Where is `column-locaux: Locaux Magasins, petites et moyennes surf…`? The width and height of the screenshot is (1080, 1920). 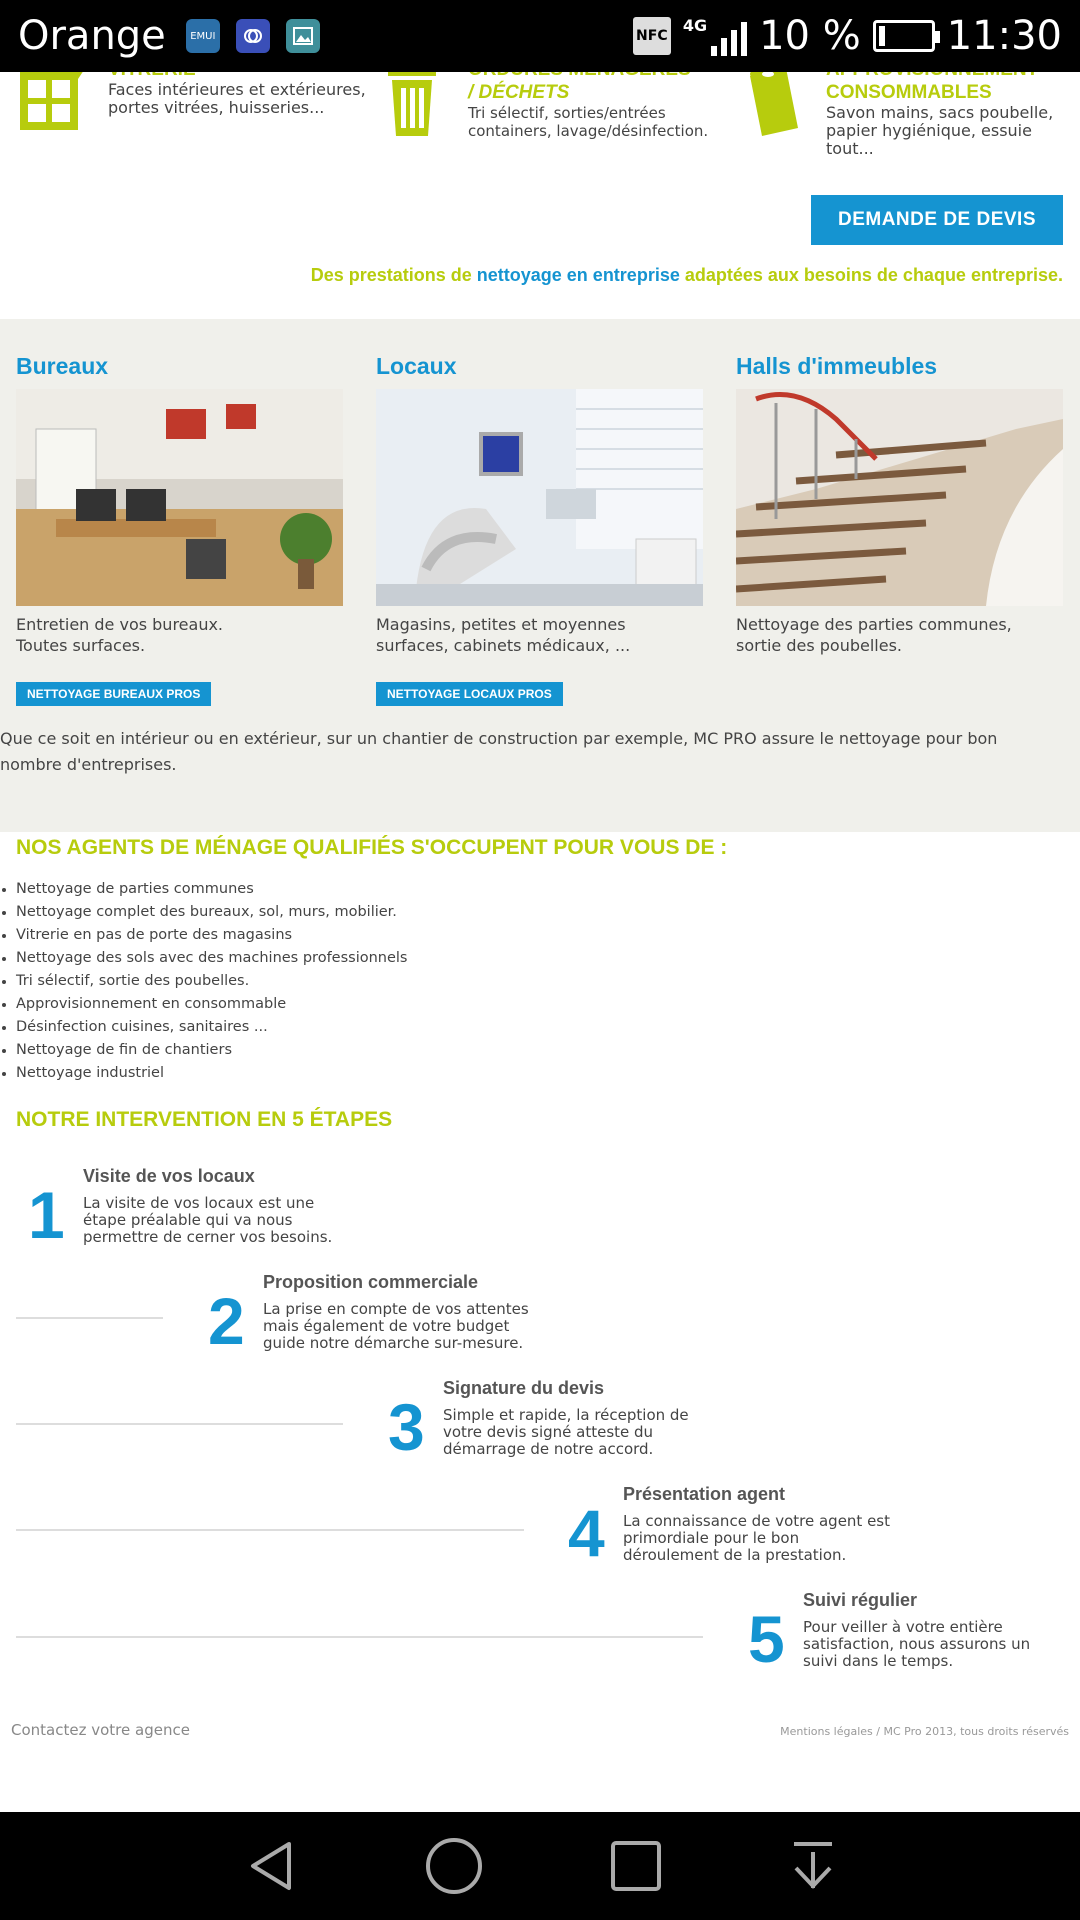
column-locaux: Locaux Magasins, petites et moyennes surf… is located at coordinates (539, 529).